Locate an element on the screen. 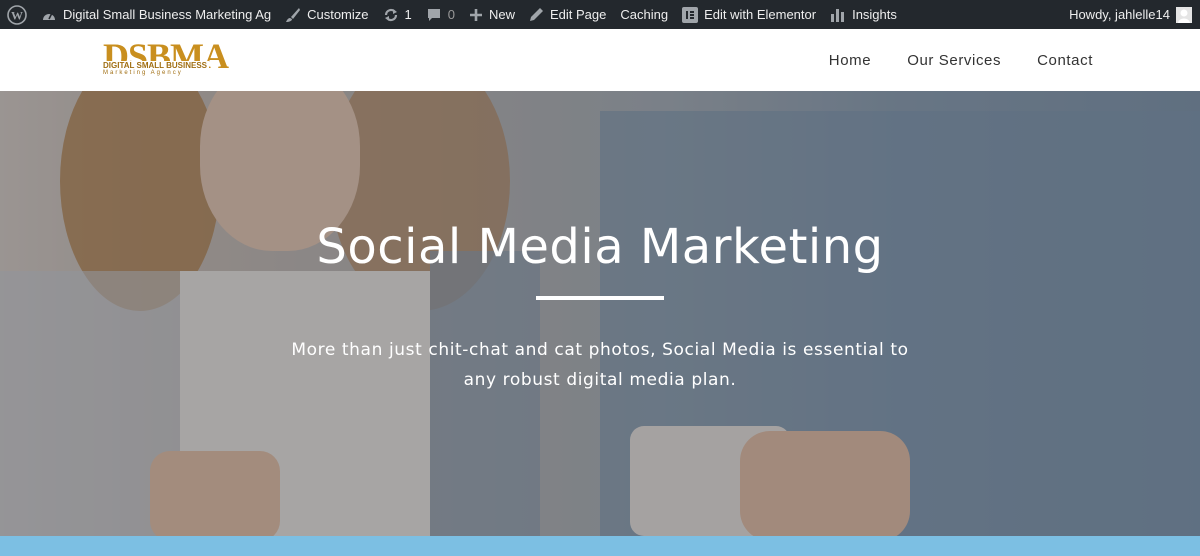 The width and height of the screenshot is (1200, 556). logo-subtitle: DIGITAL SMALL BUSINESS is located at coordinates (156, 65).